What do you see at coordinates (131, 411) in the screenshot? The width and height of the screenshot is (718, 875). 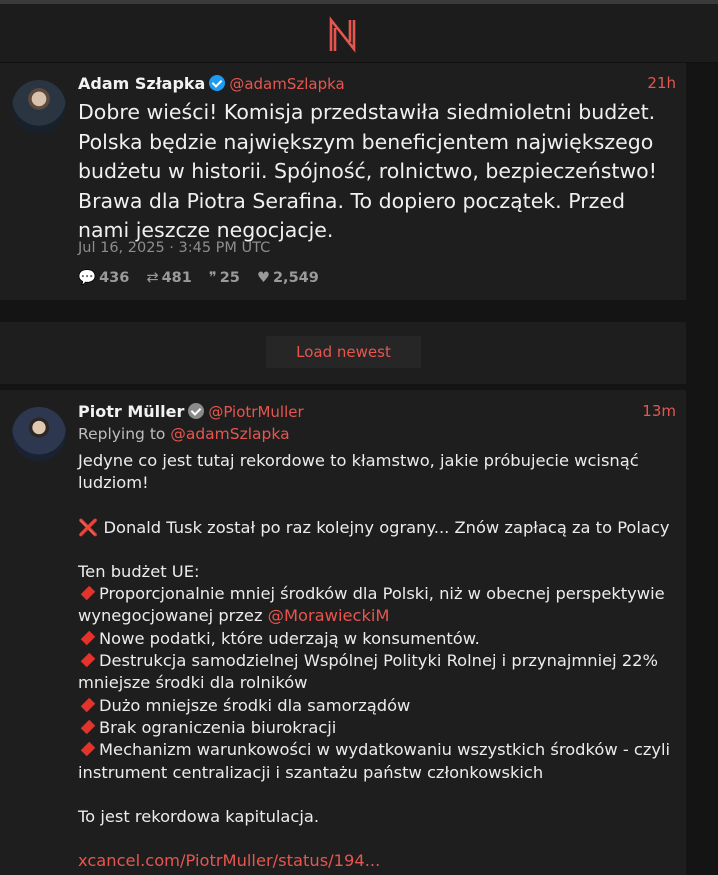 I see `author-name: Piotr Müller` at bounding box center [131, 411].